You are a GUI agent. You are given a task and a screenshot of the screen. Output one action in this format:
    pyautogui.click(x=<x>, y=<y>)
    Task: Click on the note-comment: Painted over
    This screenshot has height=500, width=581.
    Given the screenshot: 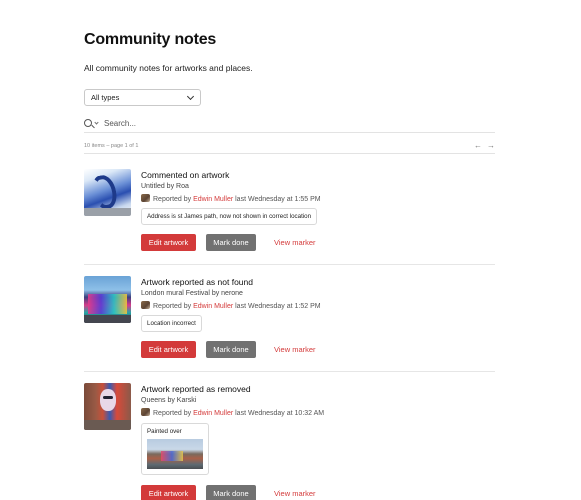 What is the action you would take?
    pyautogui.click(x=164, y=431)
    